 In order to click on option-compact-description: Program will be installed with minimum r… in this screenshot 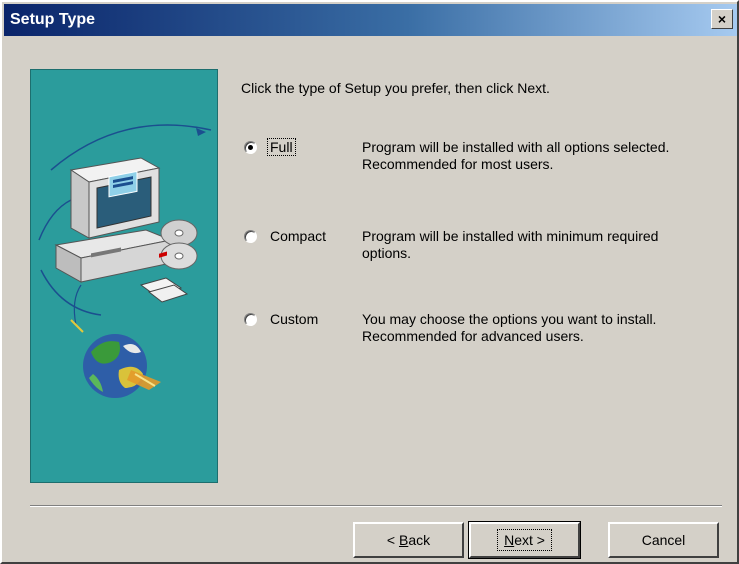, I will do `click(548, 245)`.